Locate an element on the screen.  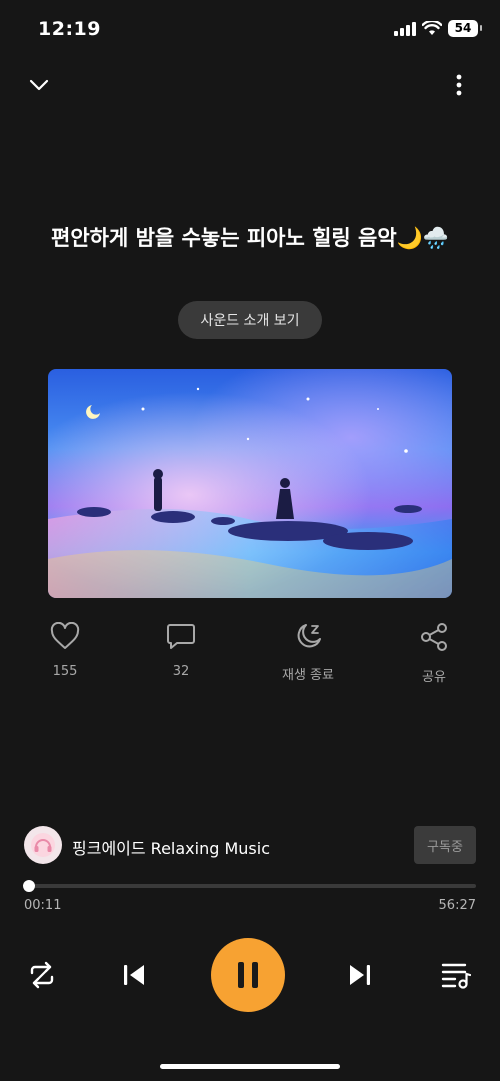
headphones-icon is located at coordinates (43, 845).